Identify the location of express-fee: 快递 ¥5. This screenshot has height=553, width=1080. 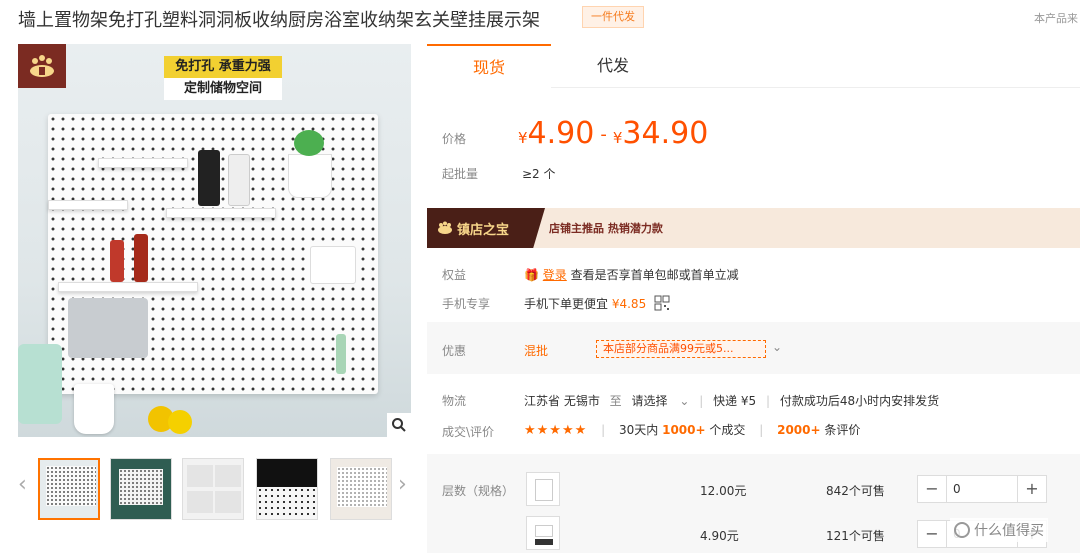
(735, 401).